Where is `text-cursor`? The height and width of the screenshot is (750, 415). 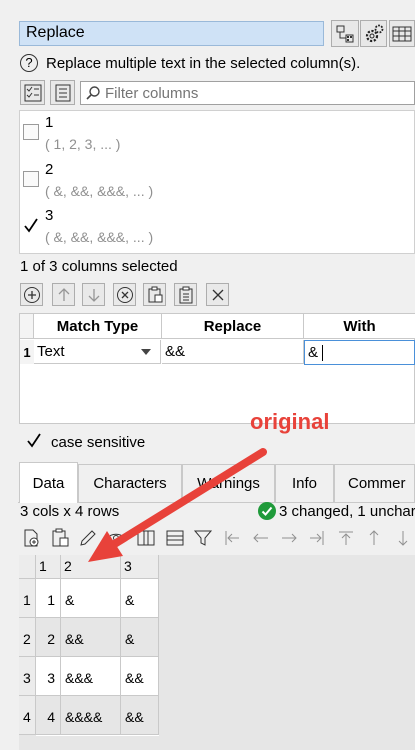 text-cursor is located at coordinates (322, 353).